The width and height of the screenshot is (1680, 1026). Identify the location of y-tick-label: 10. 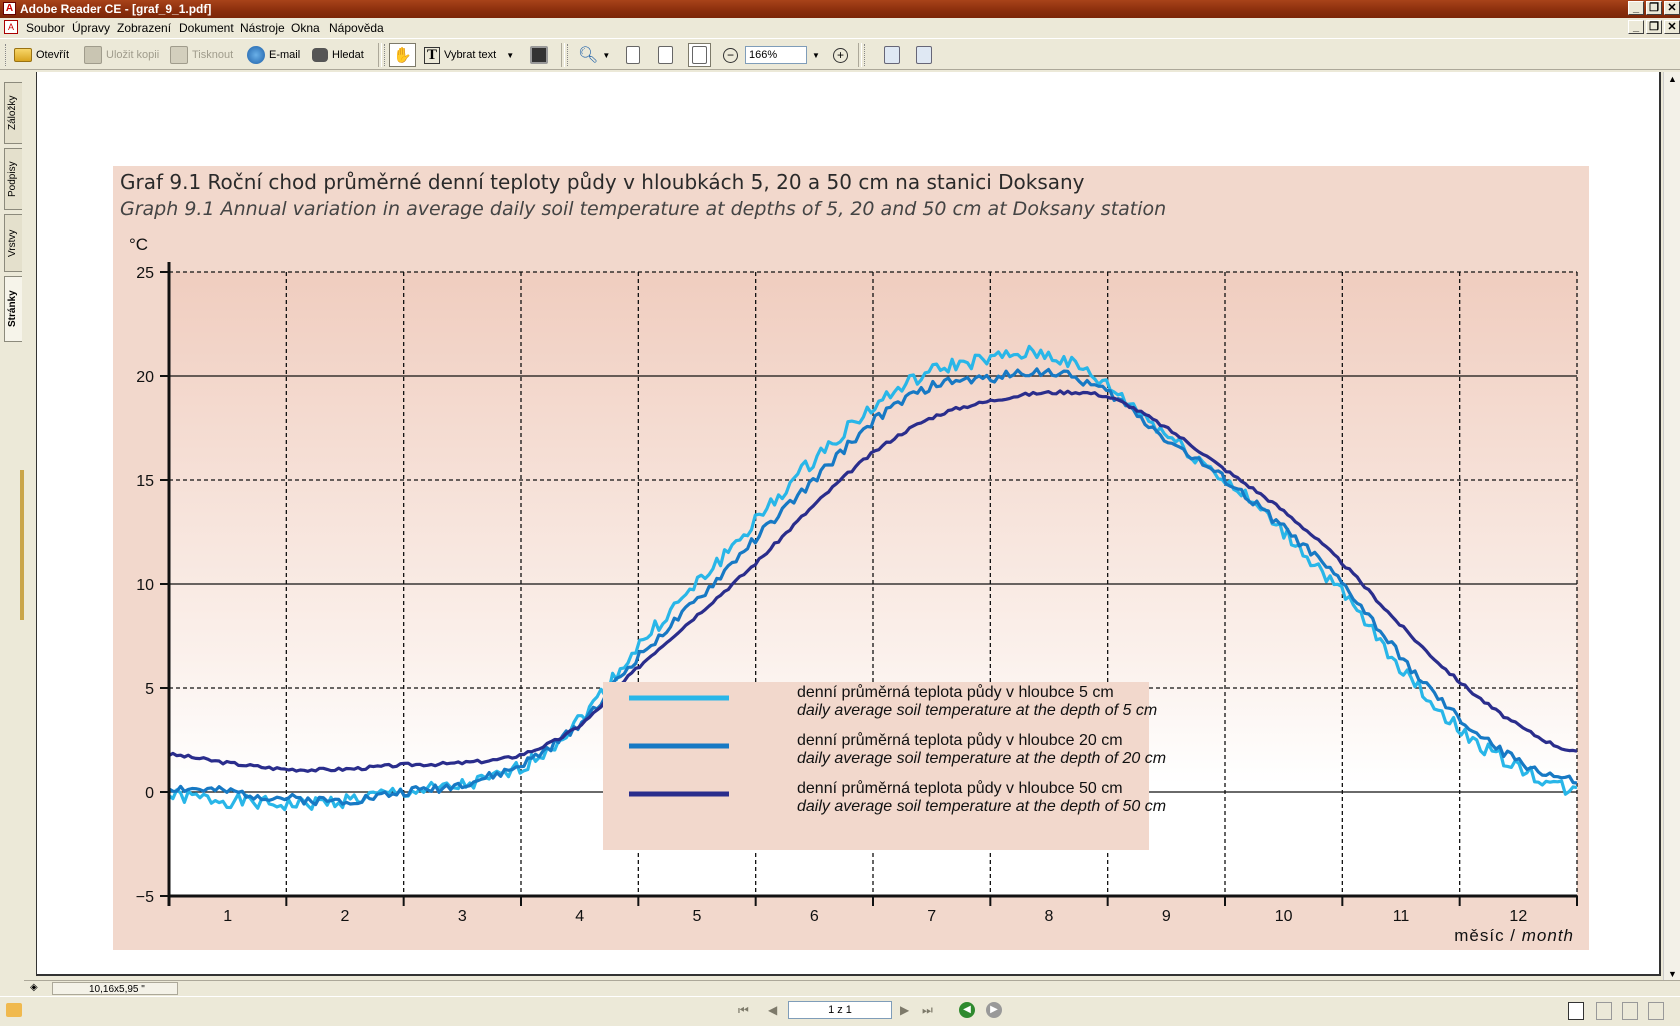
(145, 585).